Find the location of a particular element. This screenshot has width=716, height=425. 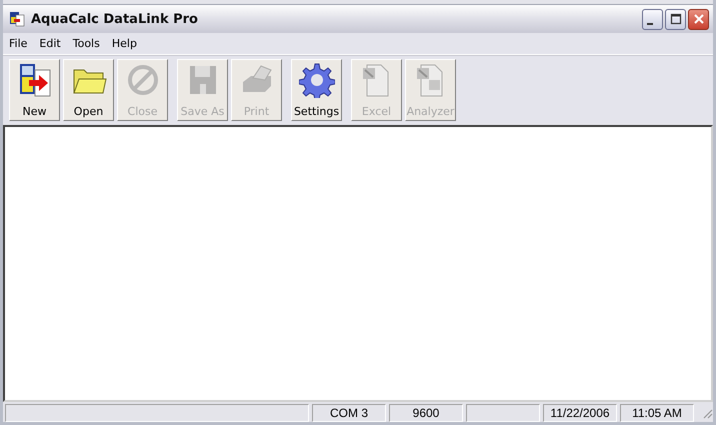

window-title: AquaCalc DataLink Pro is located at coordinates (115, 19).